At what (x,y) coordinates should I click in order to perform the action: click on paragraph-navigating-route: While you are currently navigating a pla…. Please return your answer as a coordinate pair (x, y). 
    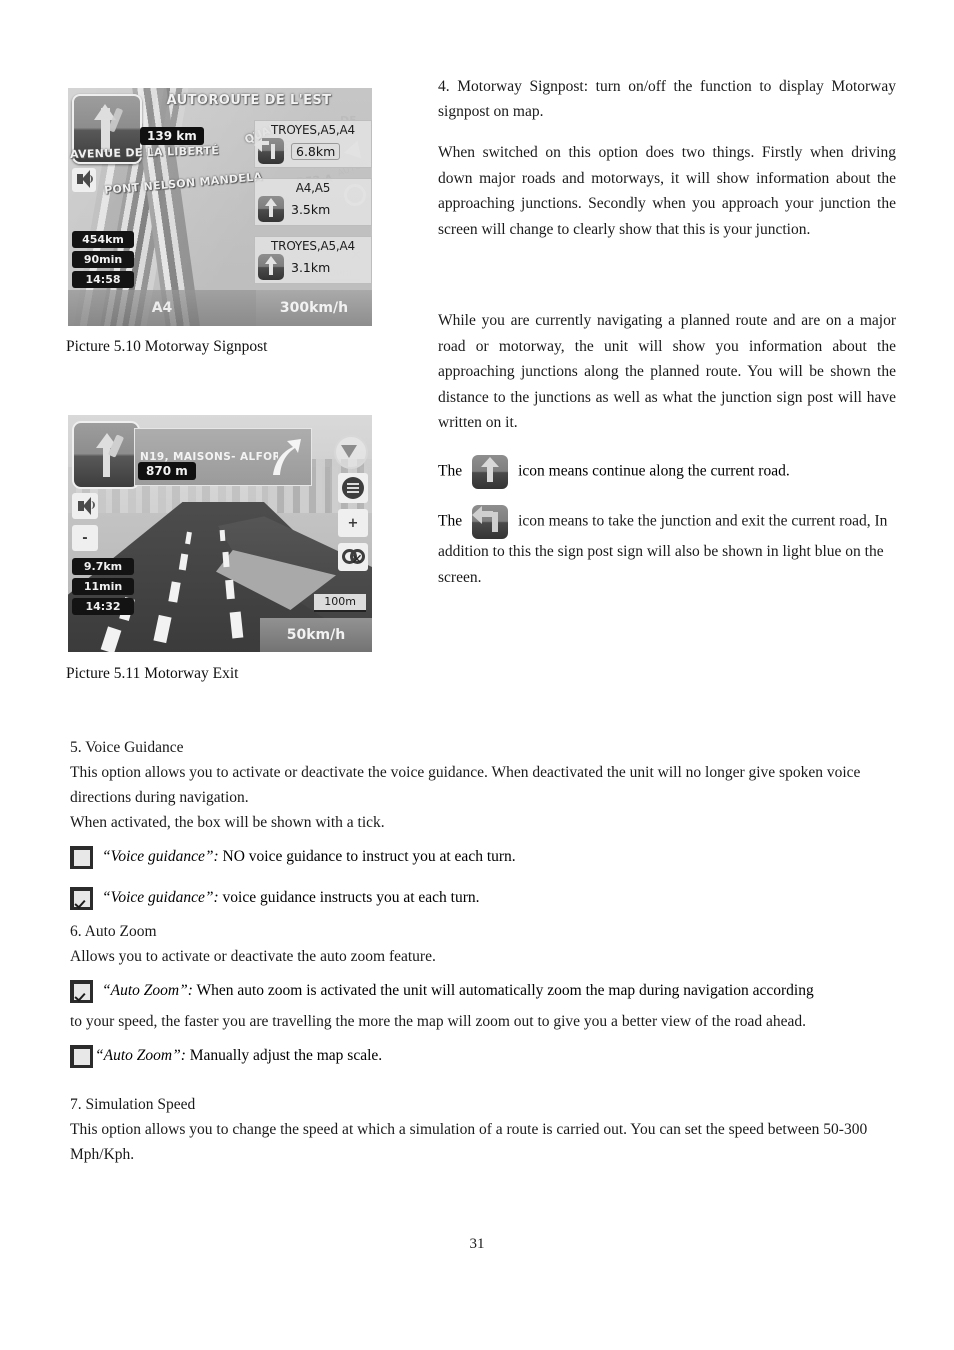
    Looking at the image, I should click on (667, 371).